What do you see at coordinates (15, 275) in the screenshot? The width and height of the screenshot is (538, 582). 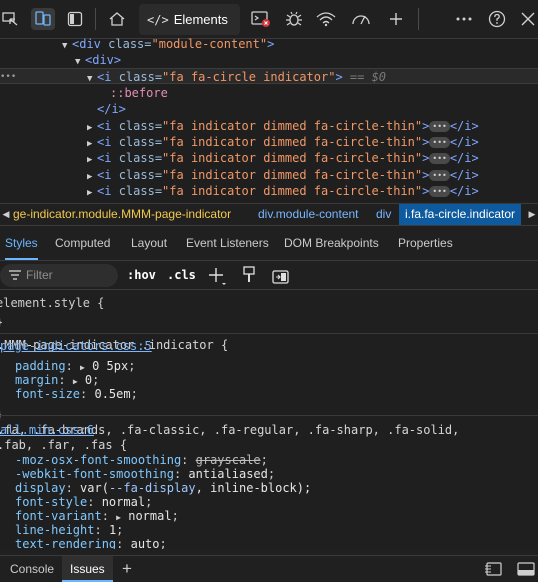 I see `filter-icon` at bounding box center [15, 275].